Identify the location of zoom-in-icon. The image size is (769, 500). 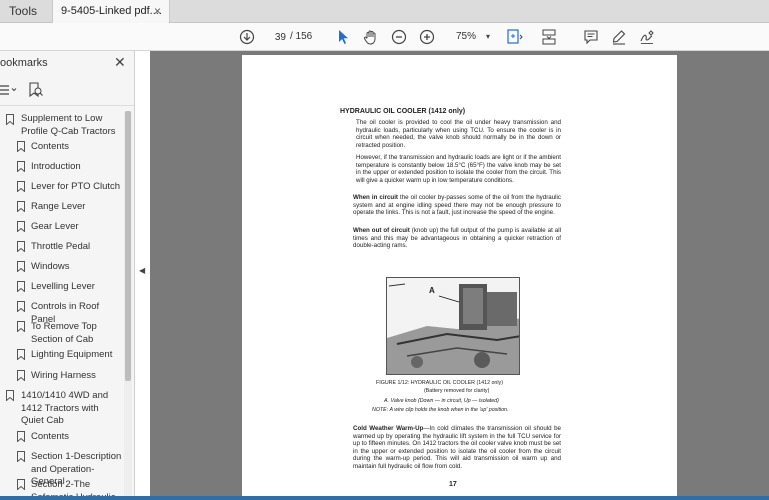
(427, 37).